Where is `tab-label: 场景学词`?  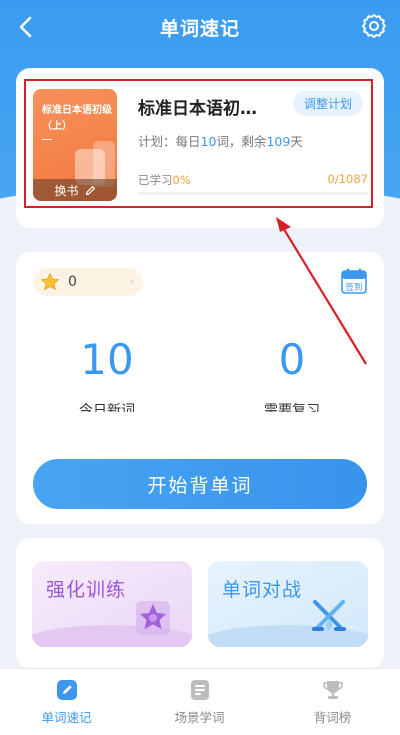
tab-label: 场景学词 is located at coordinates (199, 717).